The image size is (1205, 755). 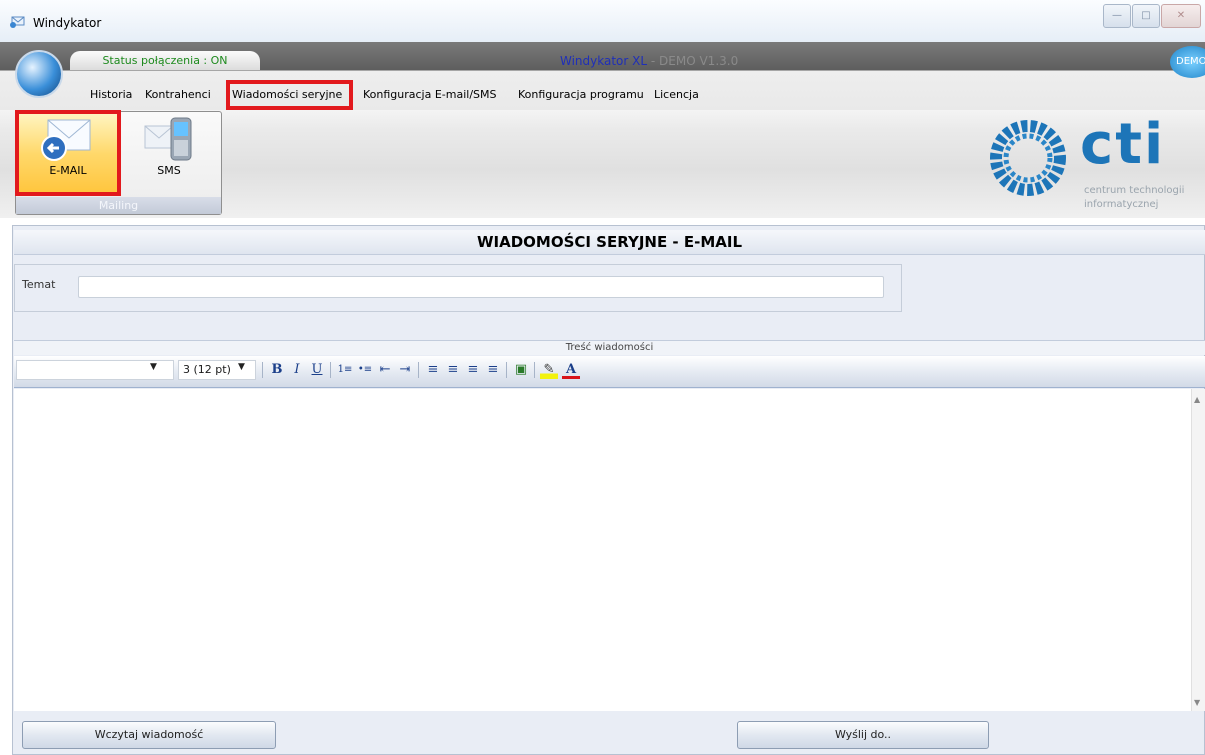 What do you see at coordinates (168, 139) in the screenshot?
I see `mobile-phone-icon` at bounding box center [168, 139].